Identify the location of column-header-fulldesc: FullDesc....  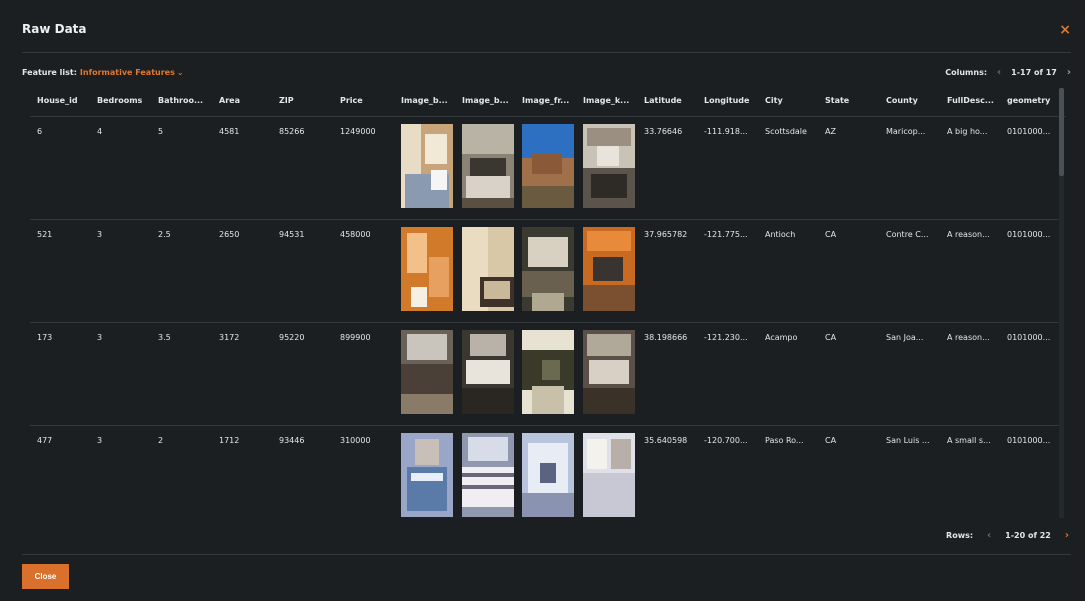
(970, 100).